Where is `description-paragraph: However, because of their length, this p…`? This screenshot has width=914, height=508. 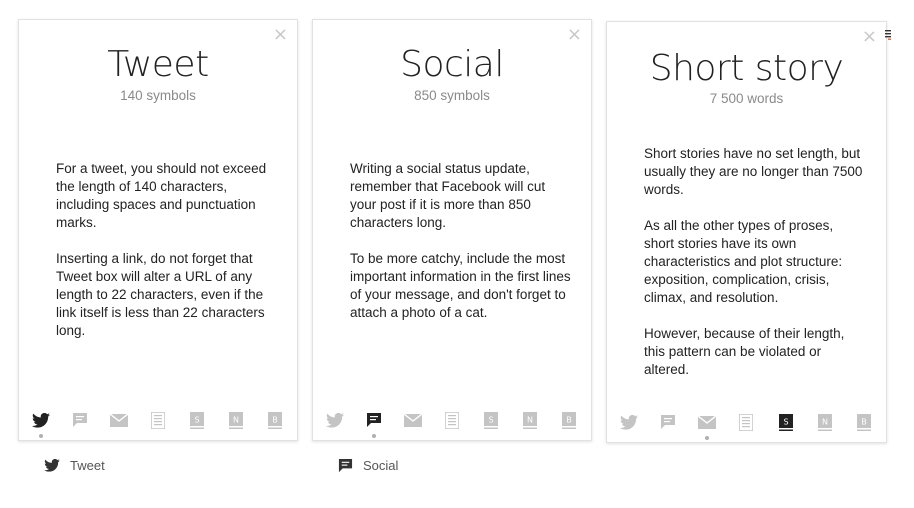 description-paragraph: However, because of their length, this p… is located at coordinates (744, 351).